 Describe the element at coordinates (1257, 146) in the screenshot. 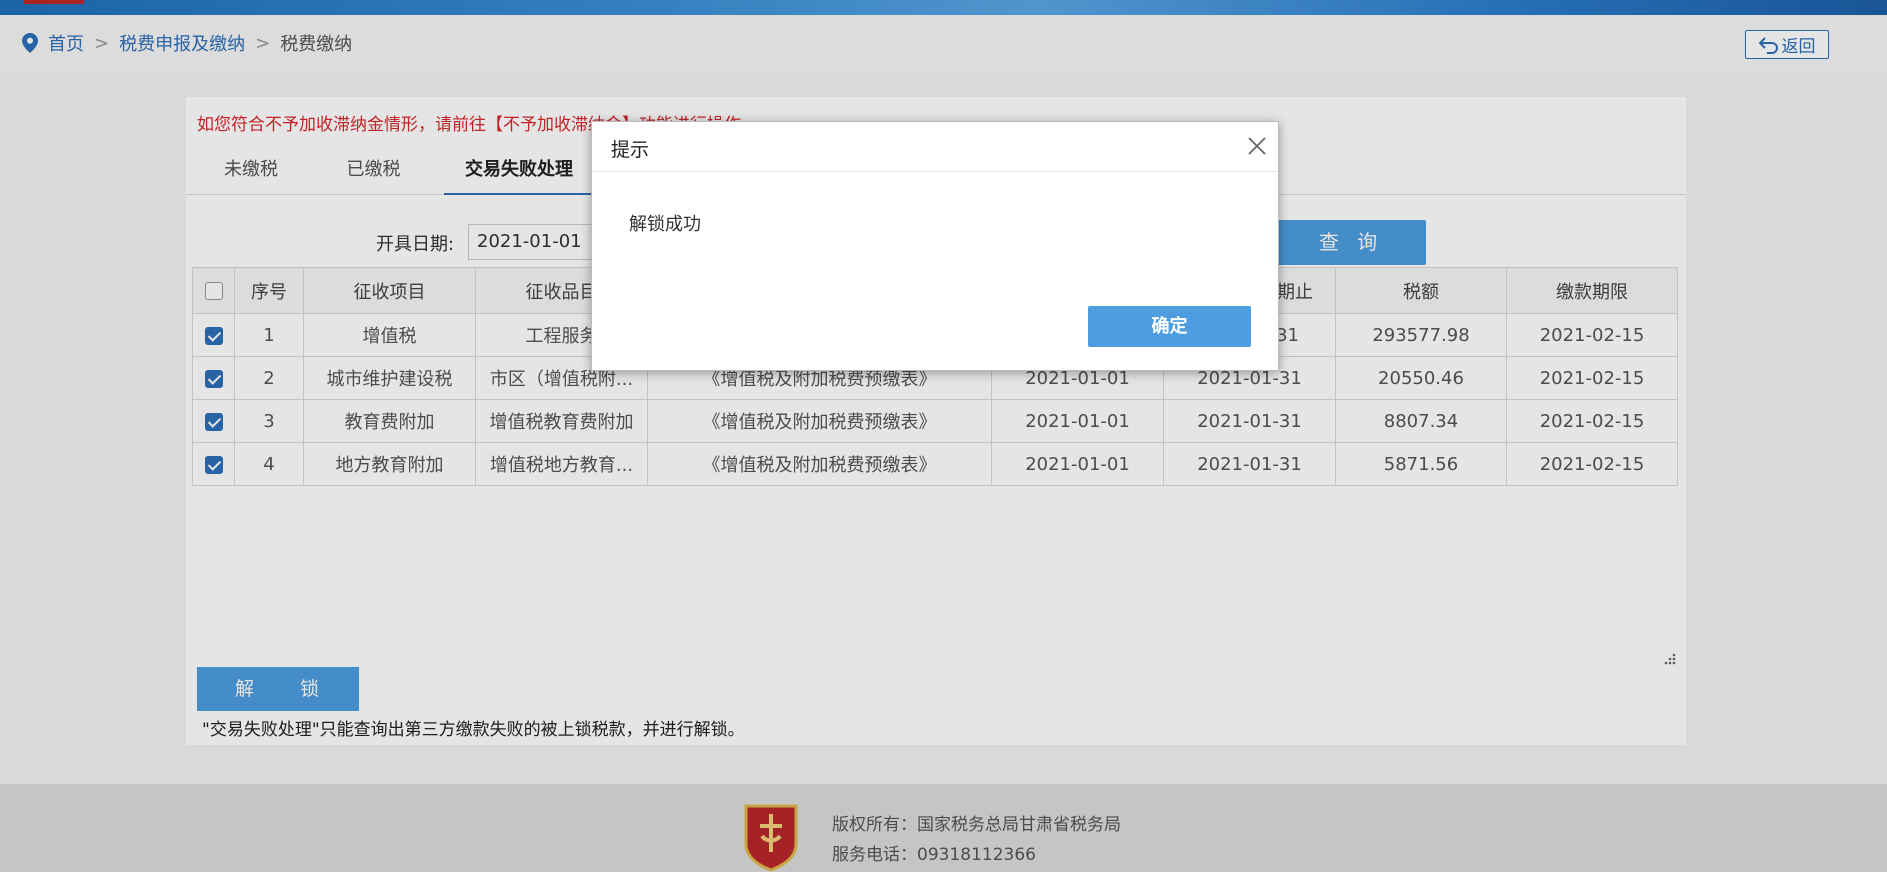

I see `close-icon` at that location.